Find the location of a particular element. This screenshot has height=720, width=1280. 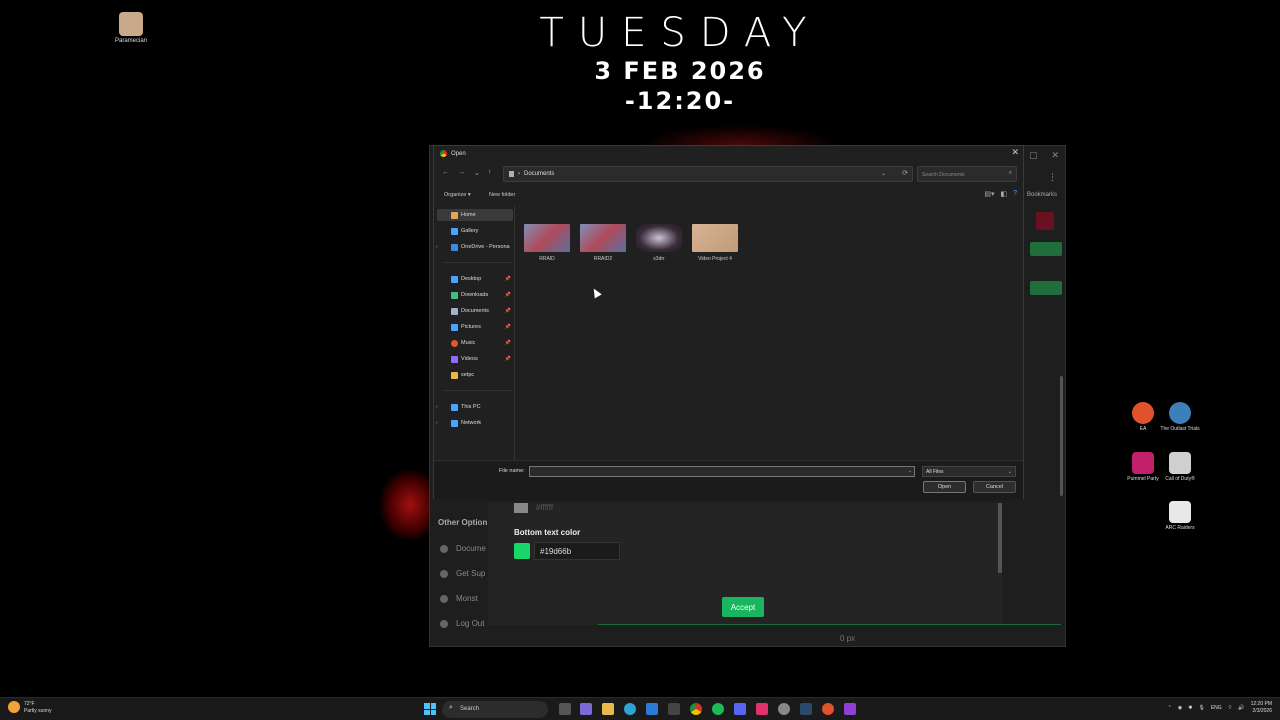

wifi-icon: ⌔ is located at coordinates (1230, 708).